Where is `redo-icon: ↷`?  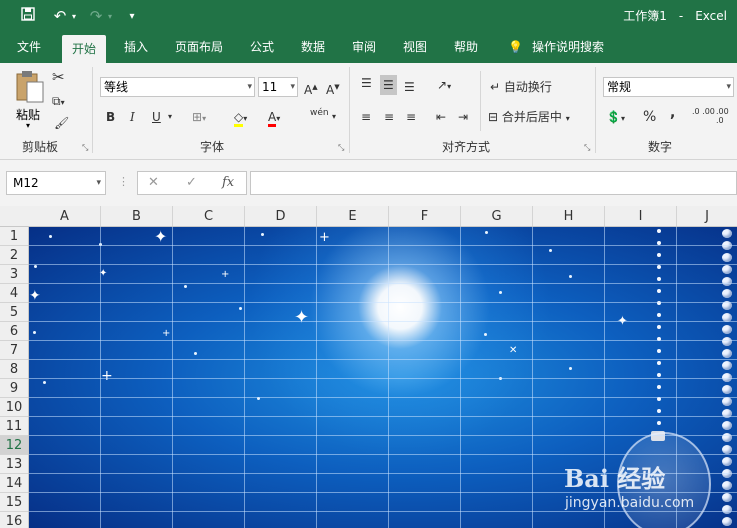 redo-icon: ↷ is located at coordinates (96, 16).